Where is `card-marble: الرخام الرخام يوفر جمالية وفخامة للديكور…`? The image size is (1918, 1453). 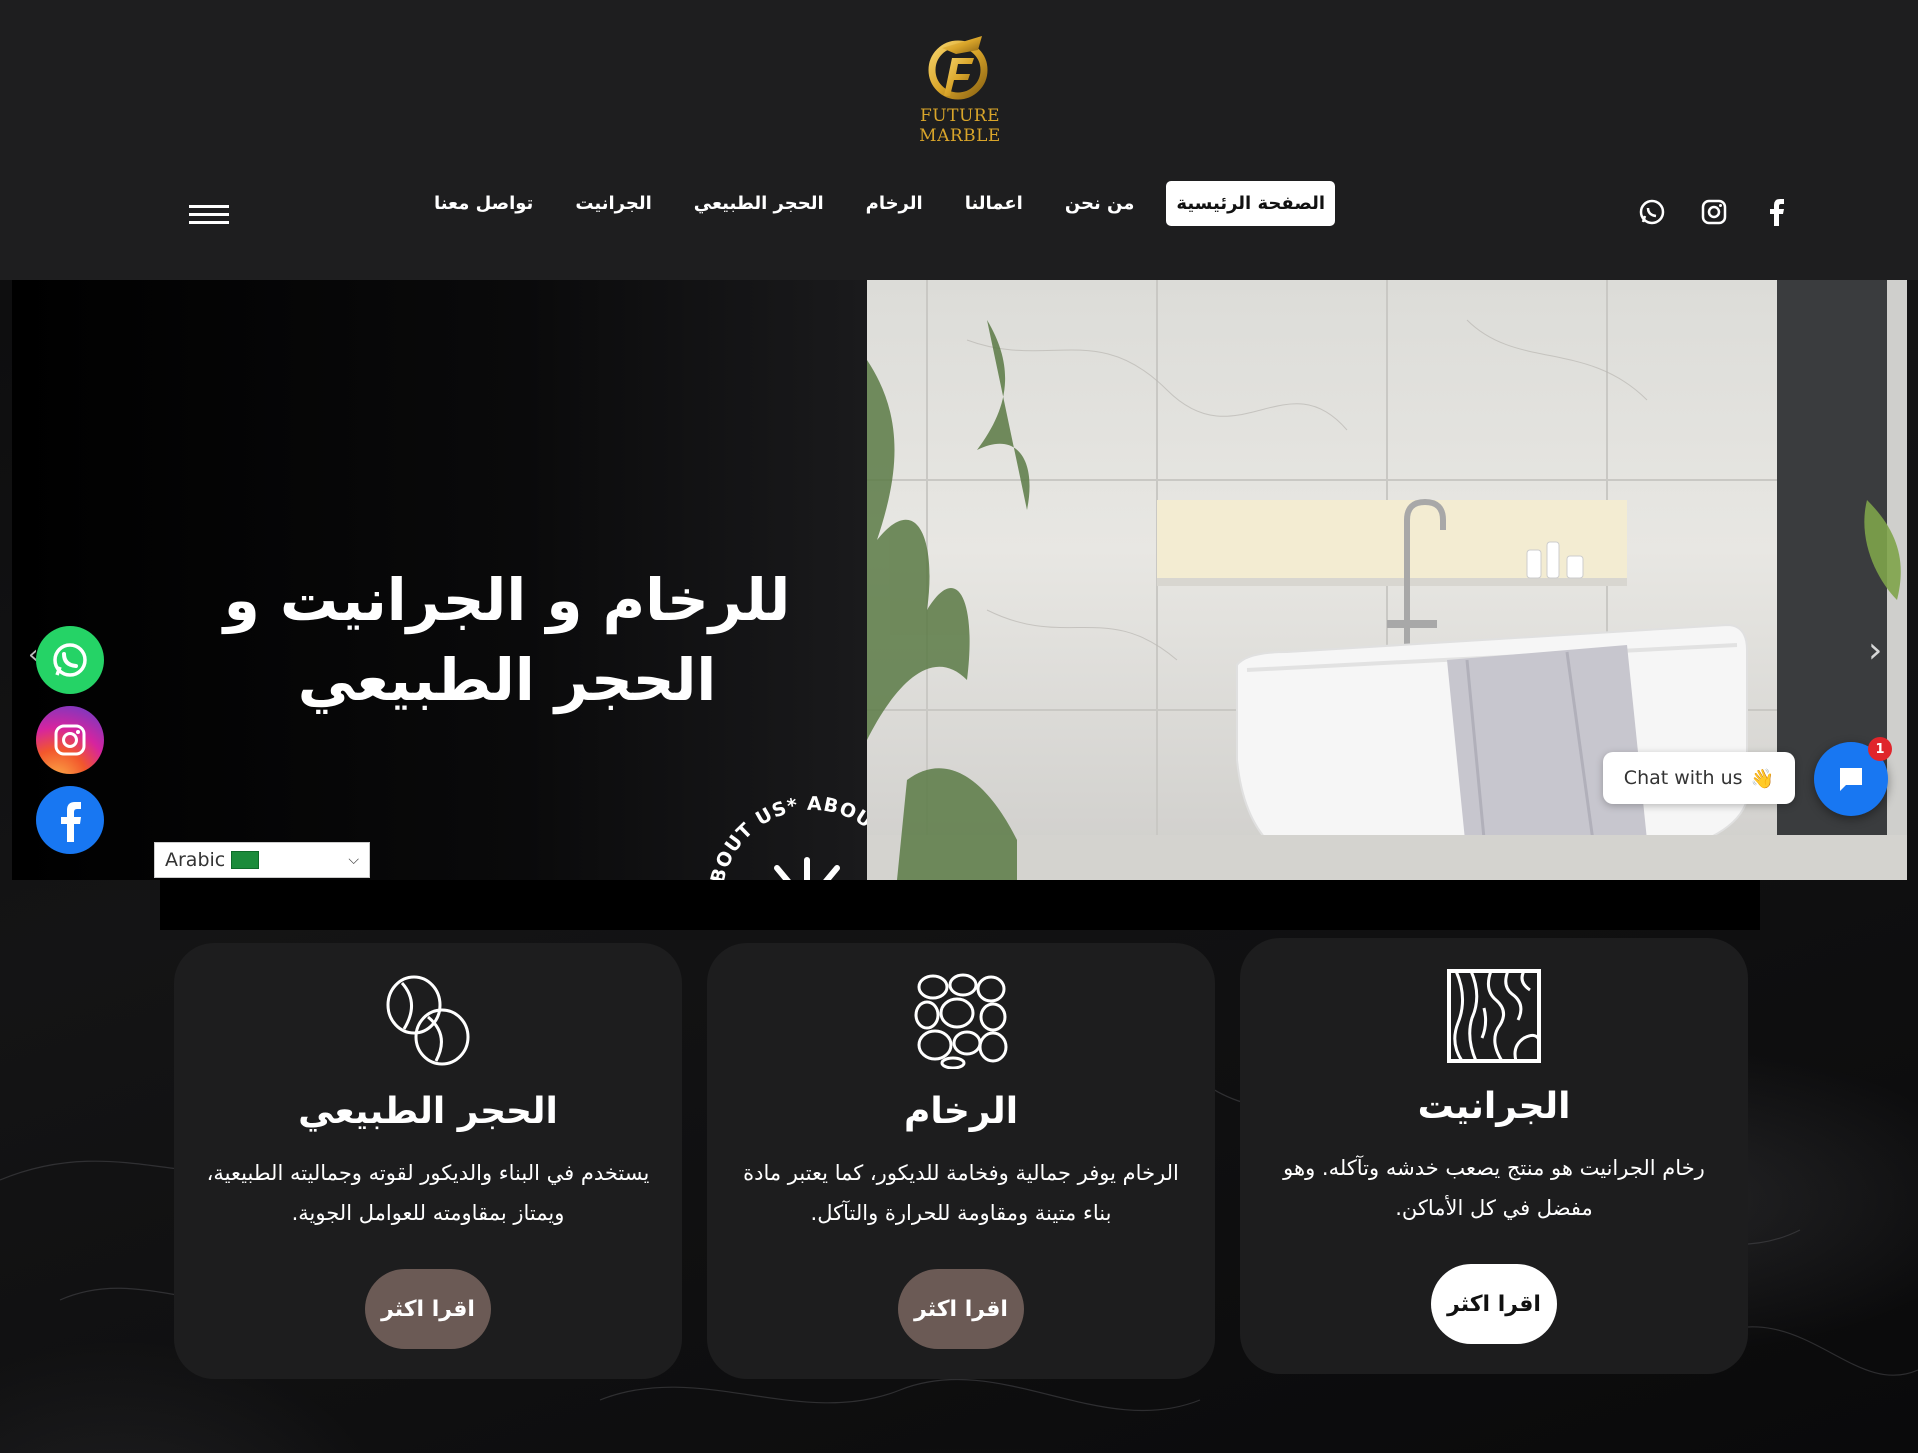 card-marble: الرخام الرخام يوفر جمالية وفخامة للديكور… is located at coordinates (961, 1161).